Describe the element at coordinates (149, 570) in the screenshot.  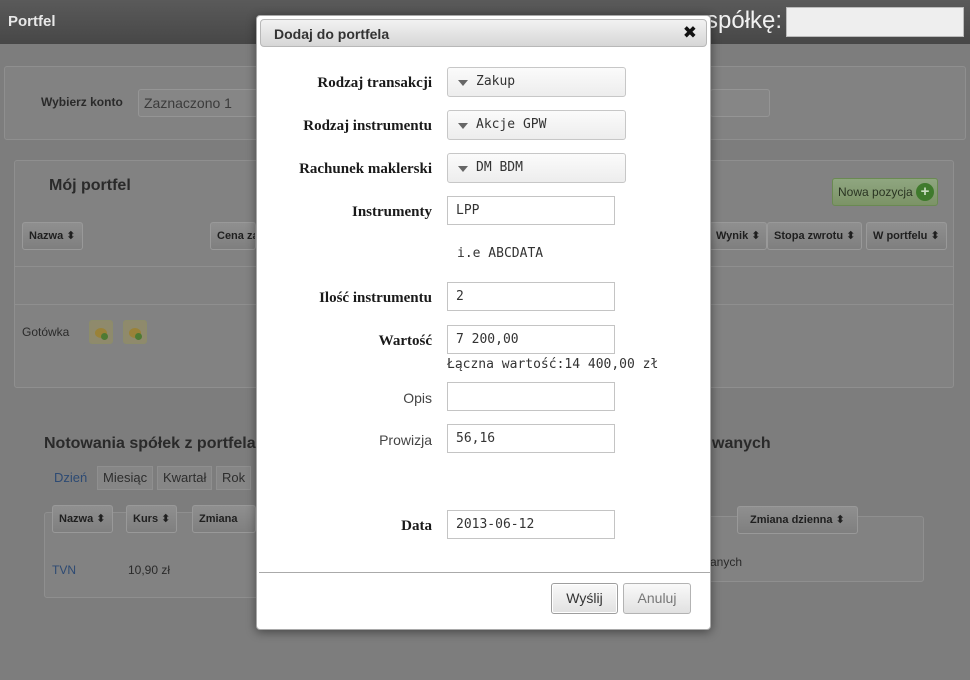
I see `quote-price: 10,90 zł` at that location.